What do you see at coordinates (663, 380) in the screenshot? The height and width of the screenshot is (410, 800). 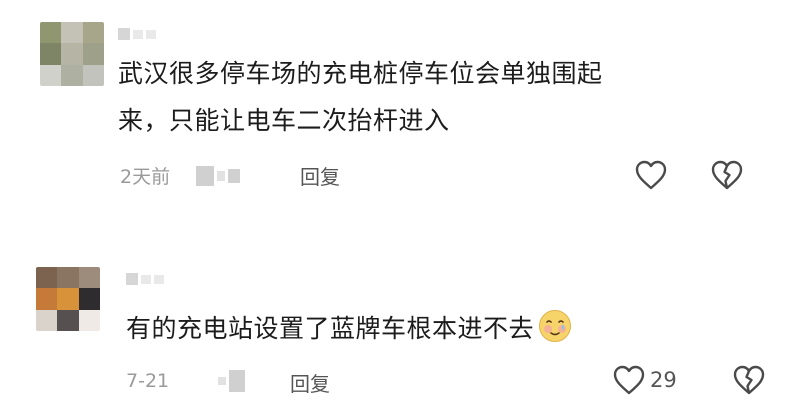 I see `like-count: 29` at bounding box center [663, 380].